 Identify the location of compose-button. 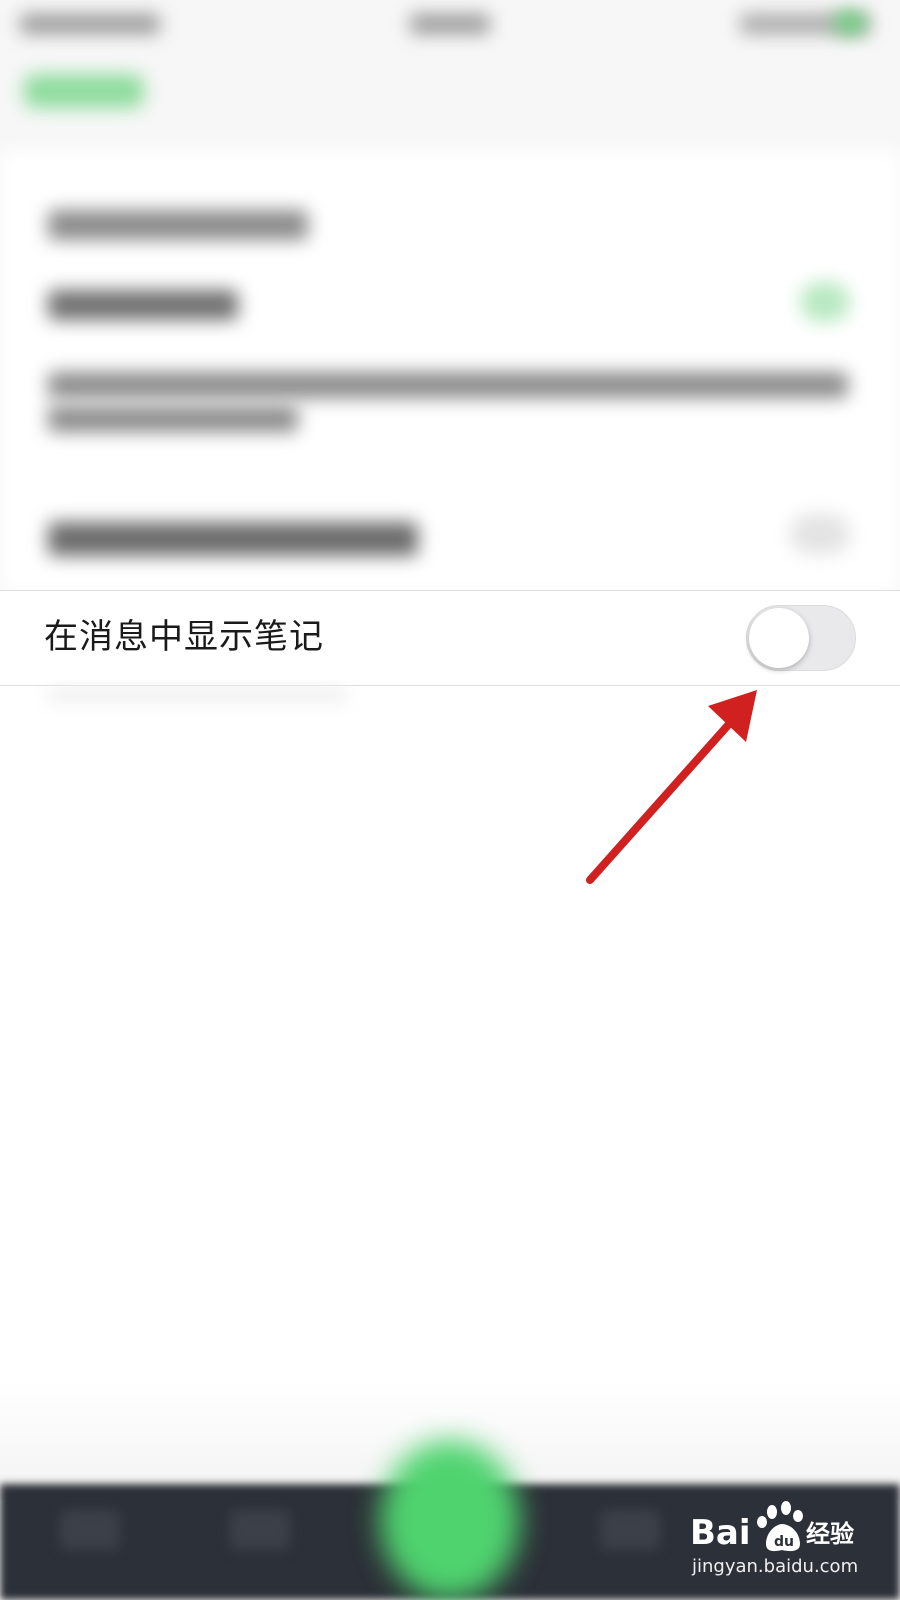
(450, 1520).